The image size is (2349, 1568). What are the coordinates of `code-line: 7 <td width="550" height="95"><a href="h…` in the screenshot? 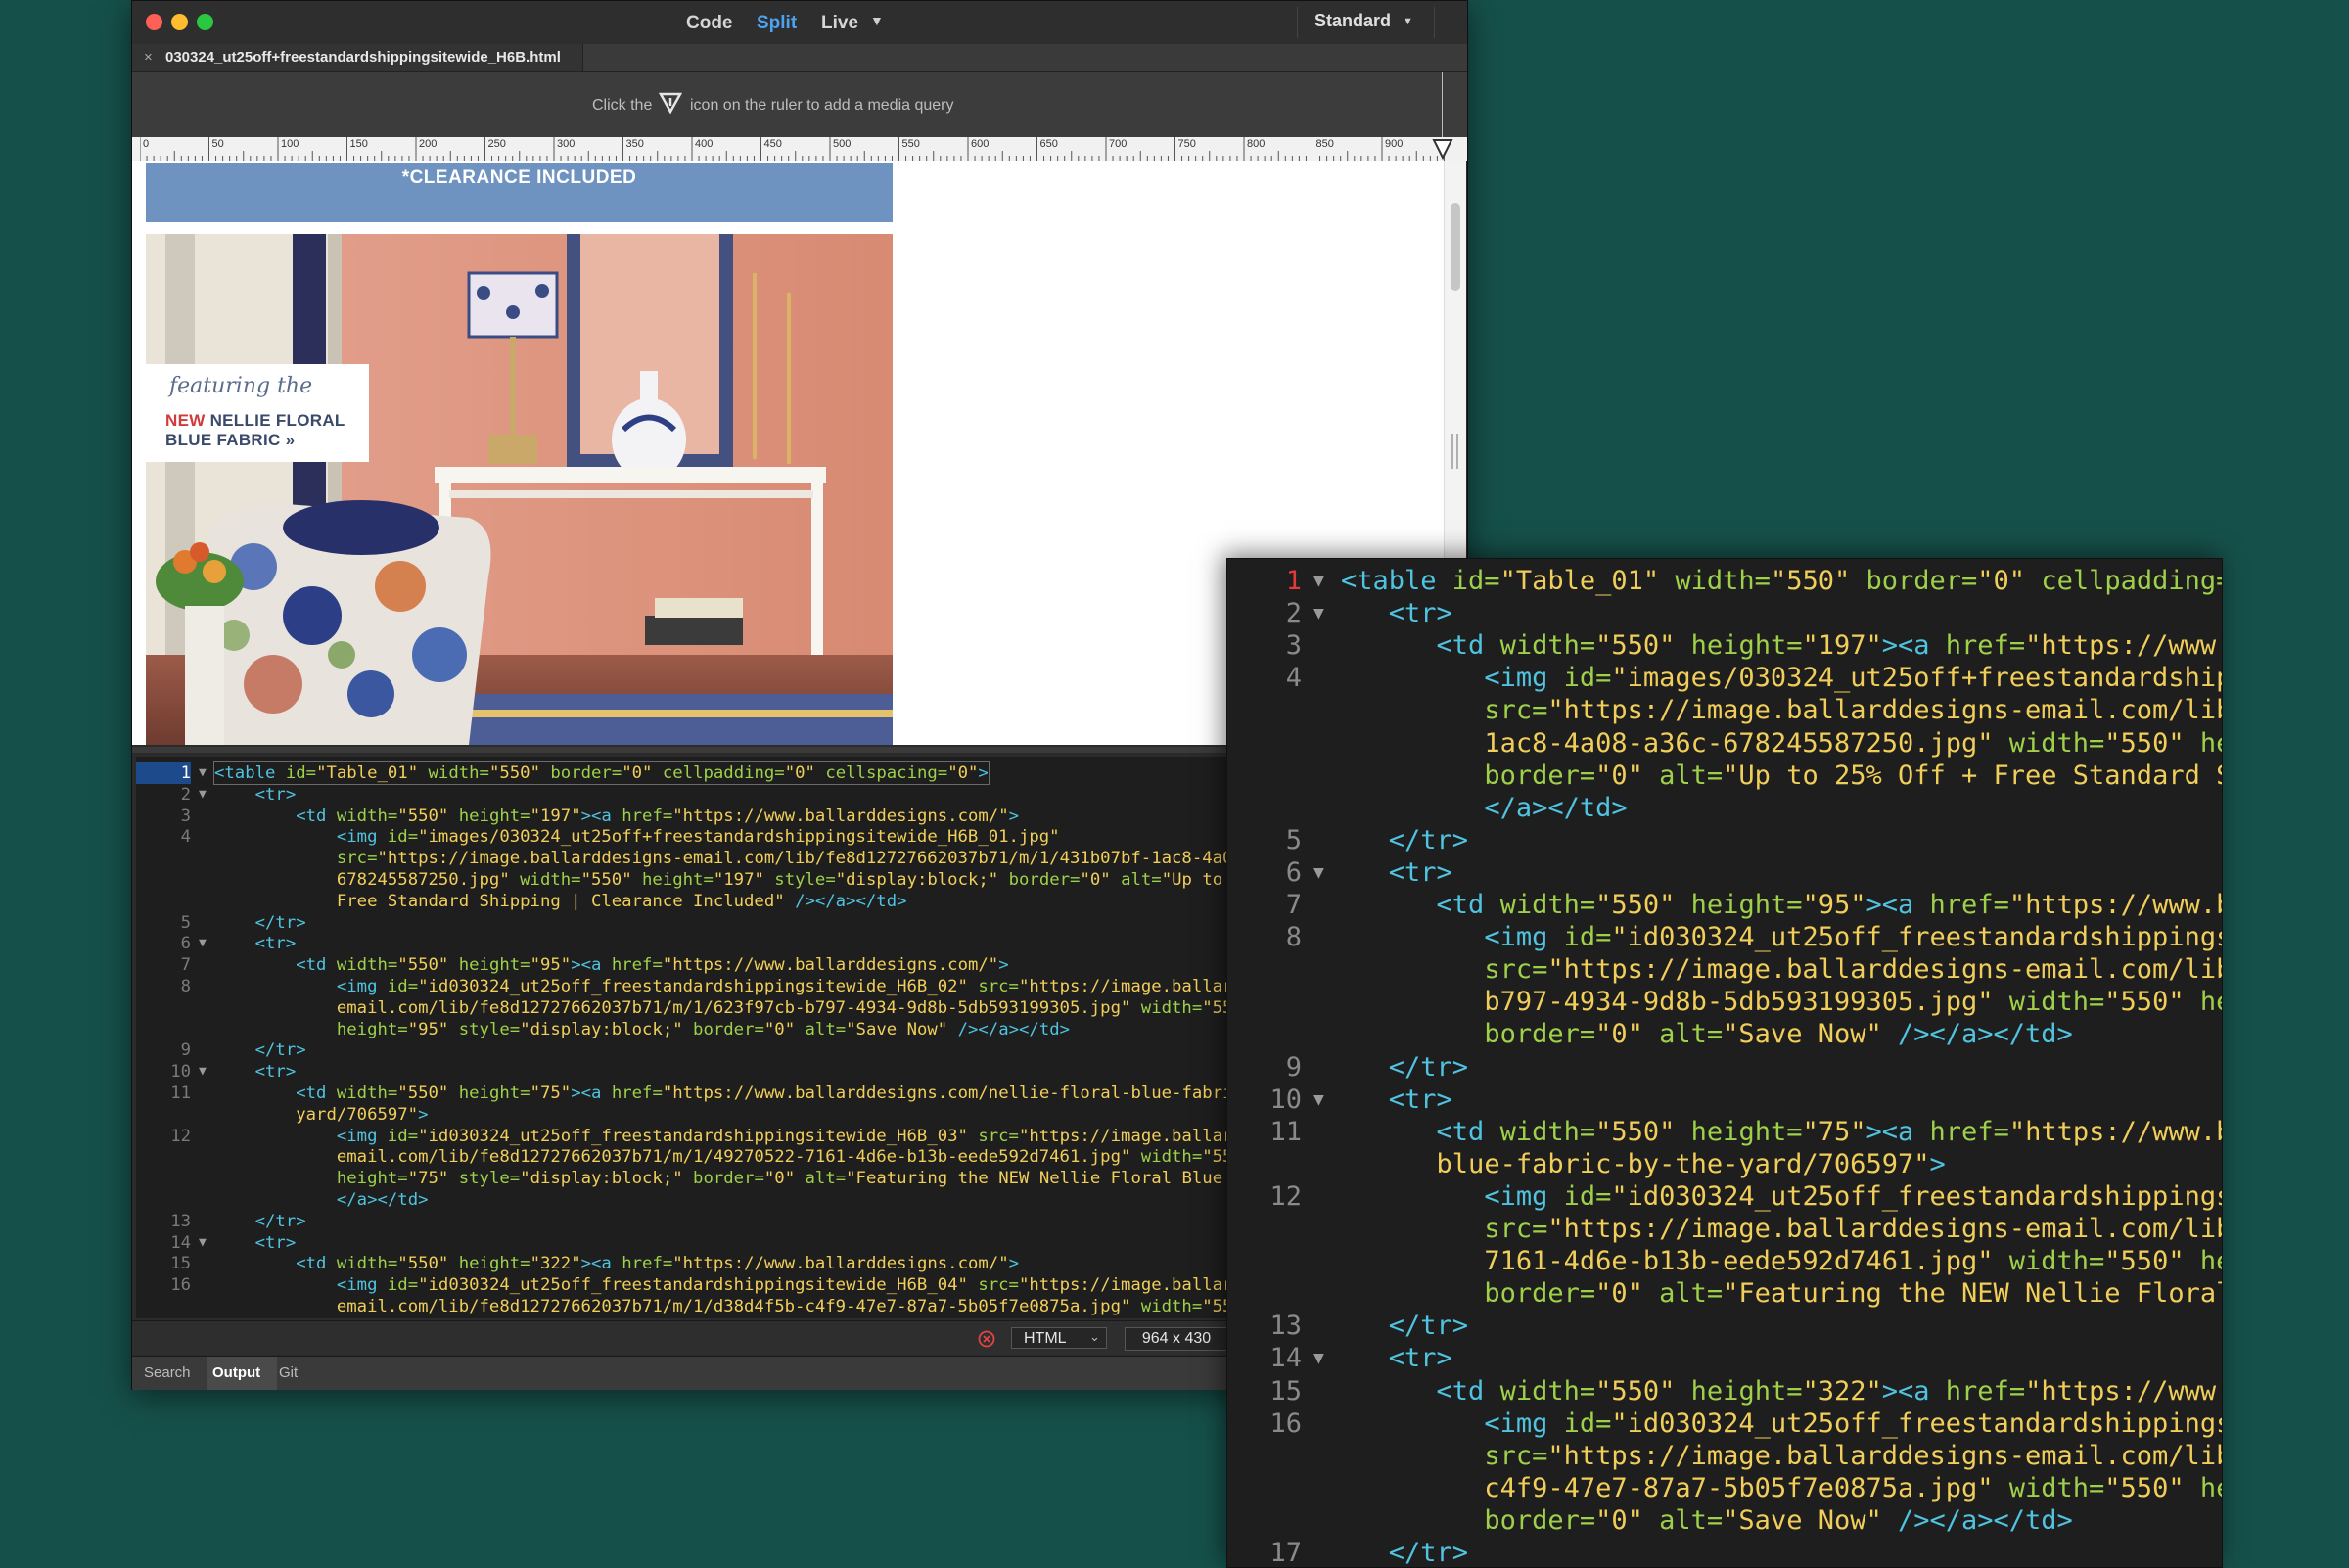 It's located at (1724, 905).